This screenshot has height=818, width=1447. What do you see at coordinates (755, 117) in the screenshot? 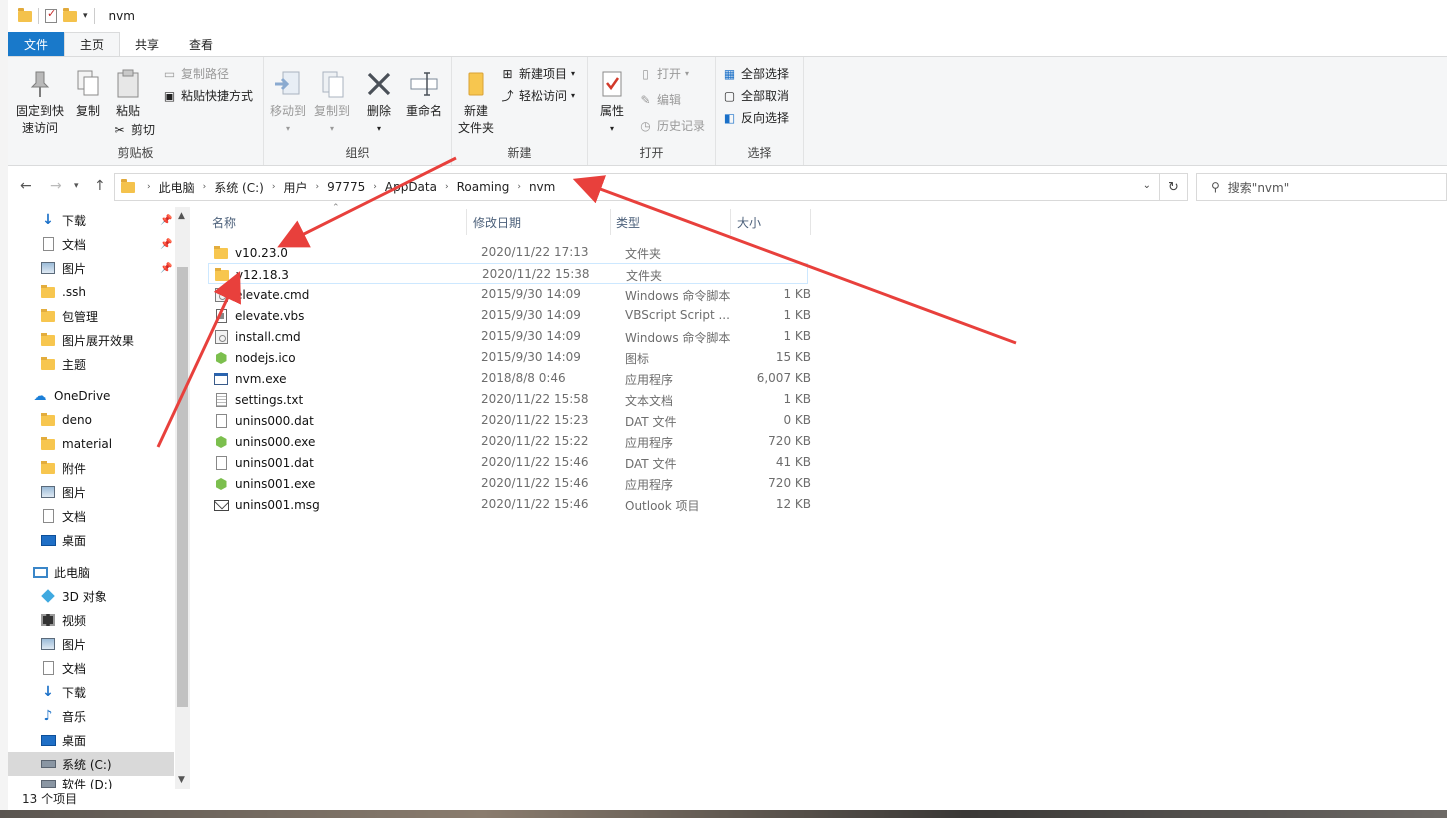
I see `invert-selection-button: ◧ 反向选择` at bounding box center [755, 117].